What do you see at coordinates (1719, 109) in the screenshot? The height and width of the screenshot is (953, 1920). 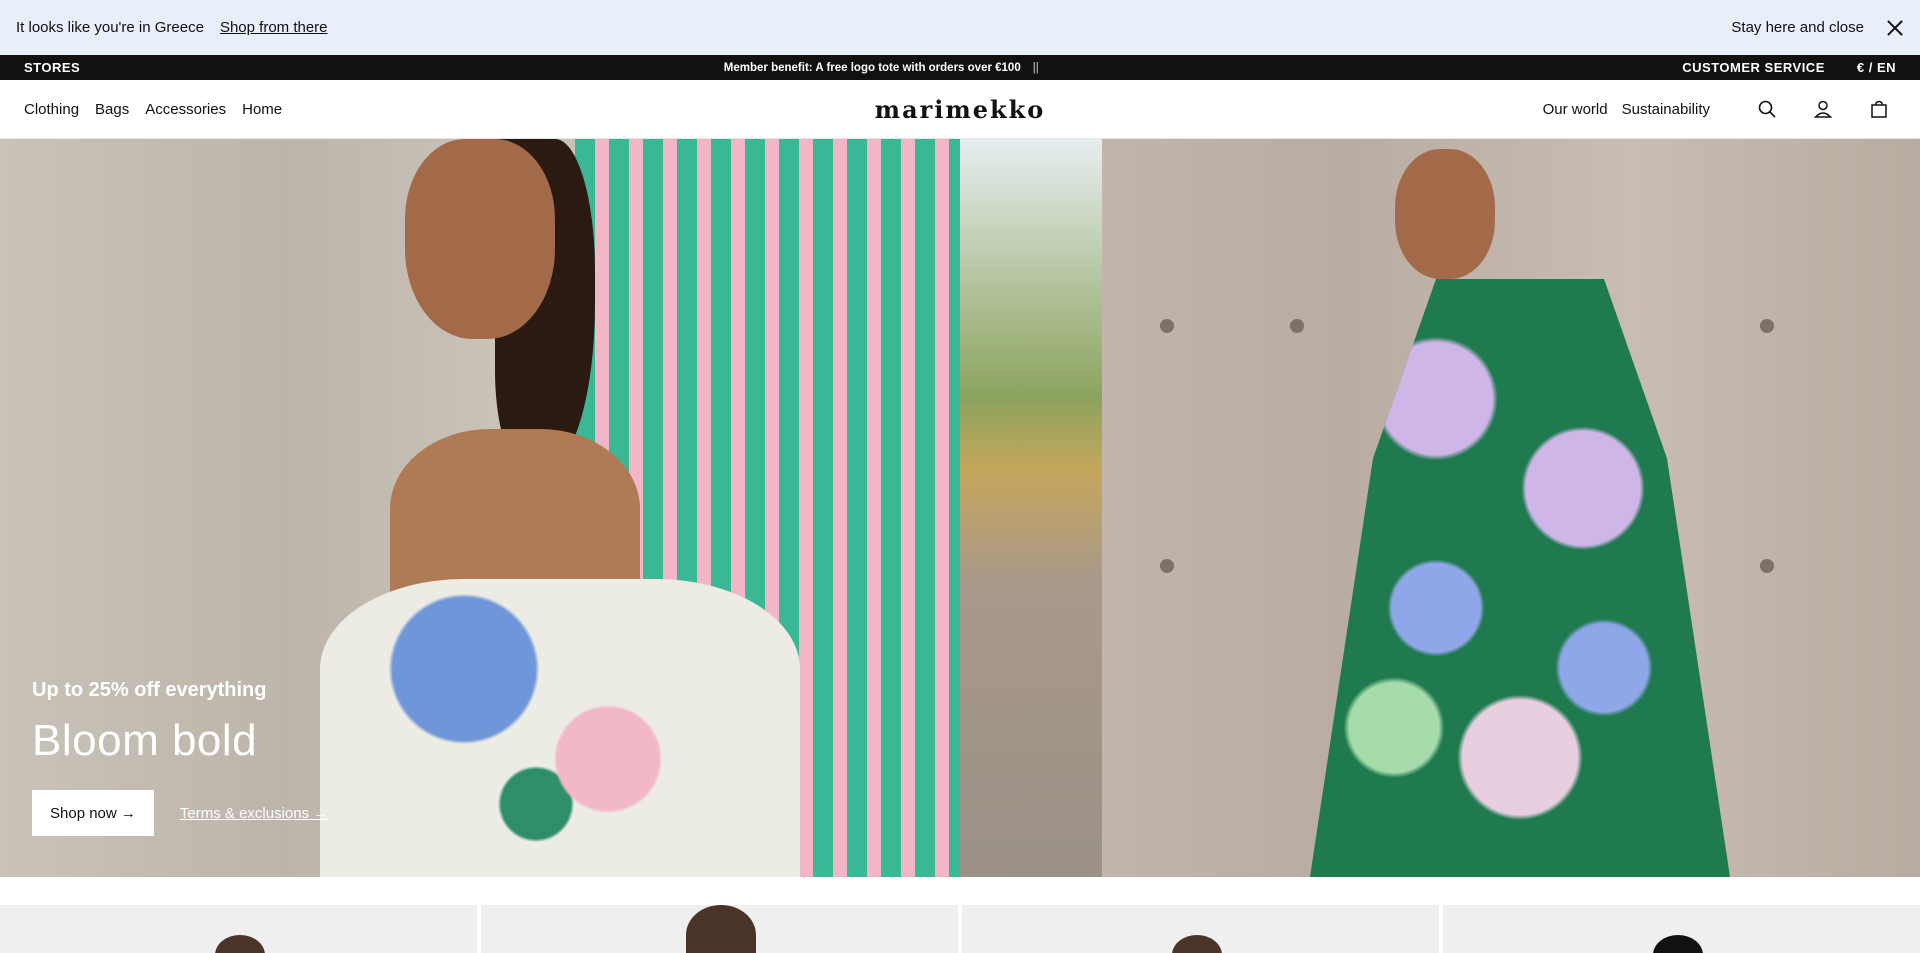 I see `nav-right: Our world Sustainability` at bounding box center [1719, 109].